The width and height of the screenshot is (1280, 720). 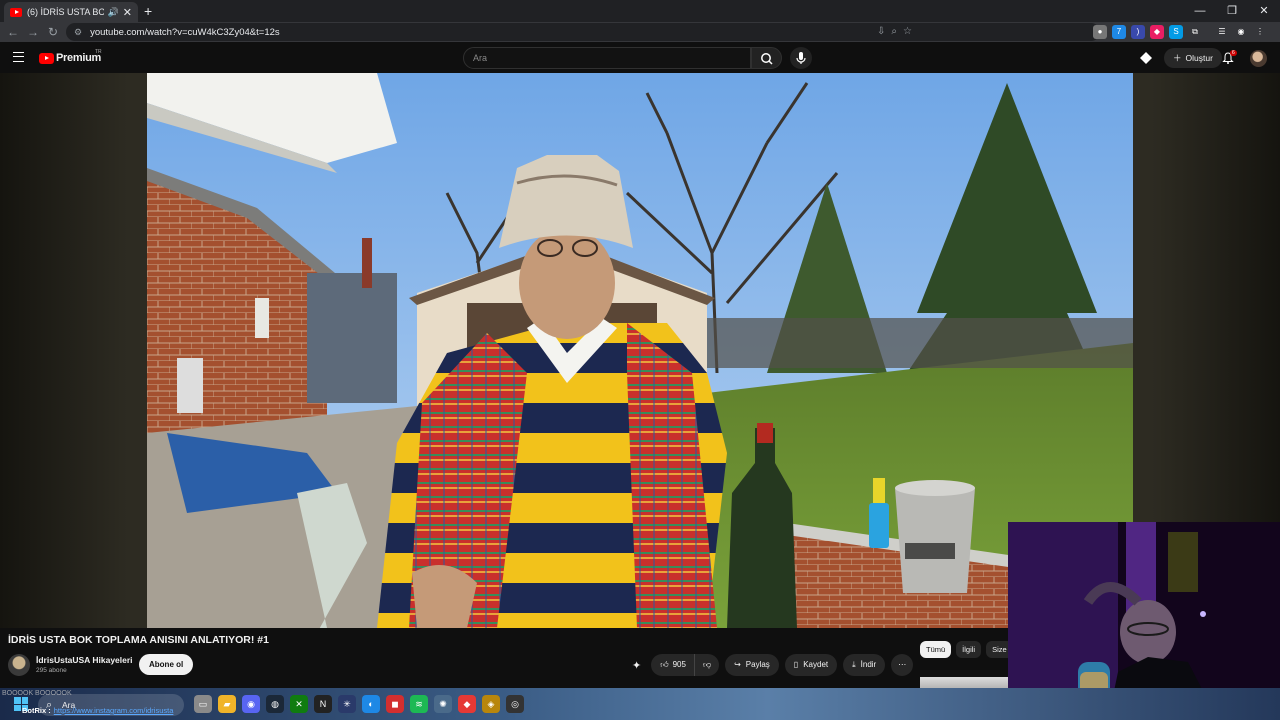 I want to click on extension-icon: S, so click(x=1176, y=32).